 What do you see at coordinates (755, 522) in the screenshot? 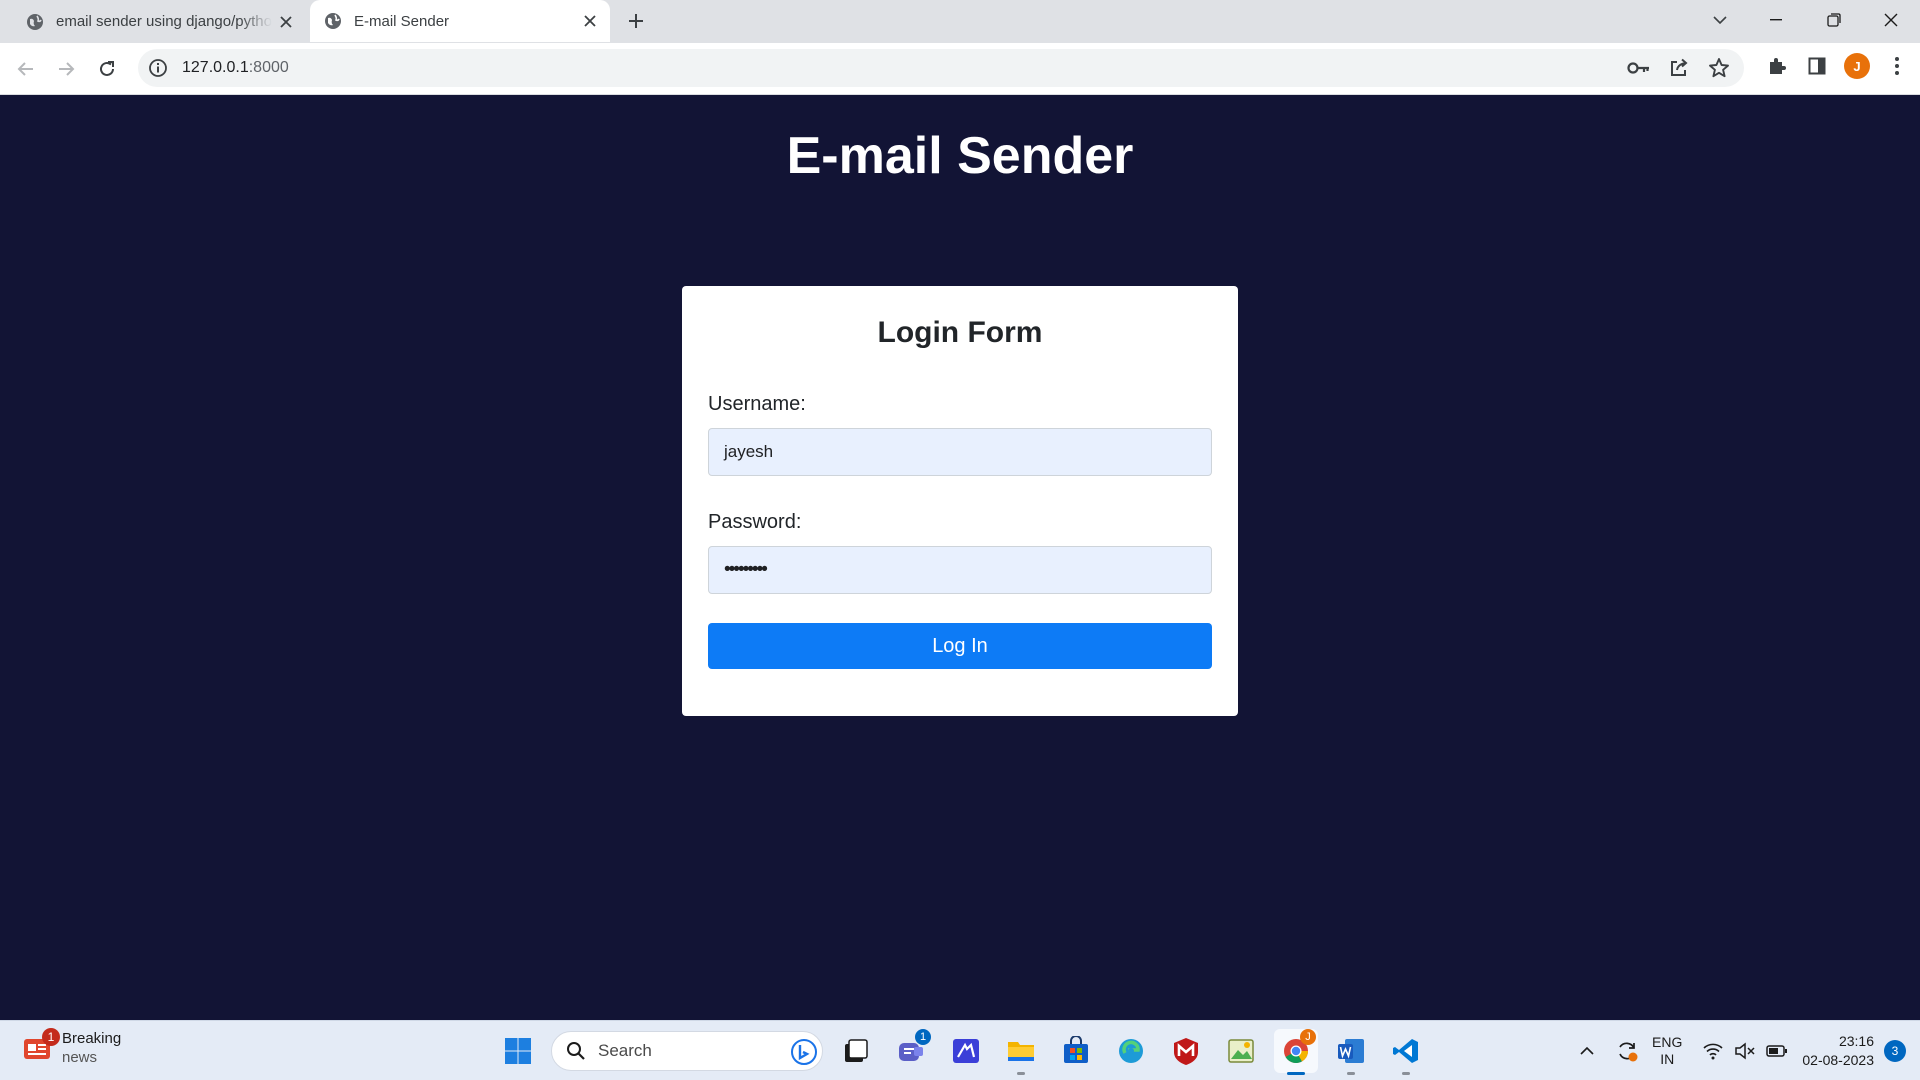
I see `password-label: Password:` at bounding box center [755, 522].